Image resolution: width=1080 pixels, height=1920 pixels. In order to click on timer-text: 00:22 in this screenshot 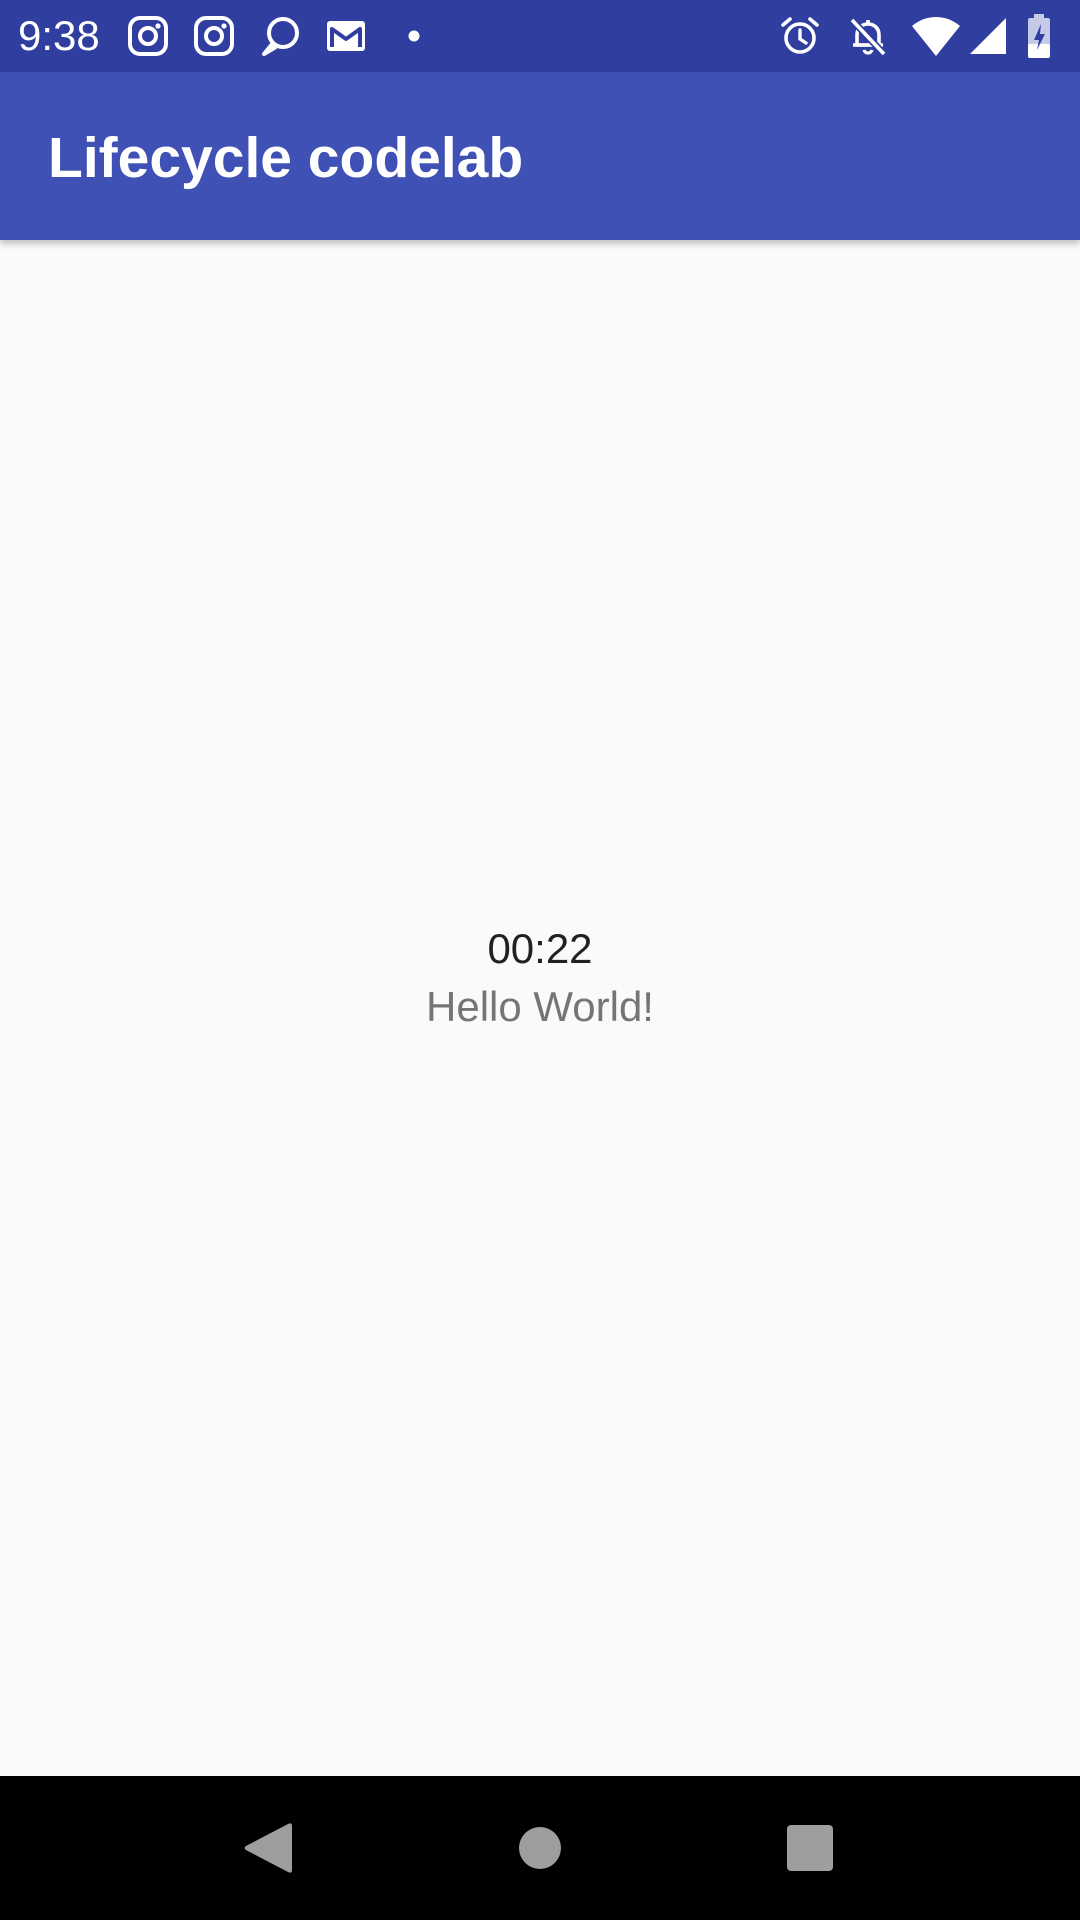, I will do `click(540, 948)`.